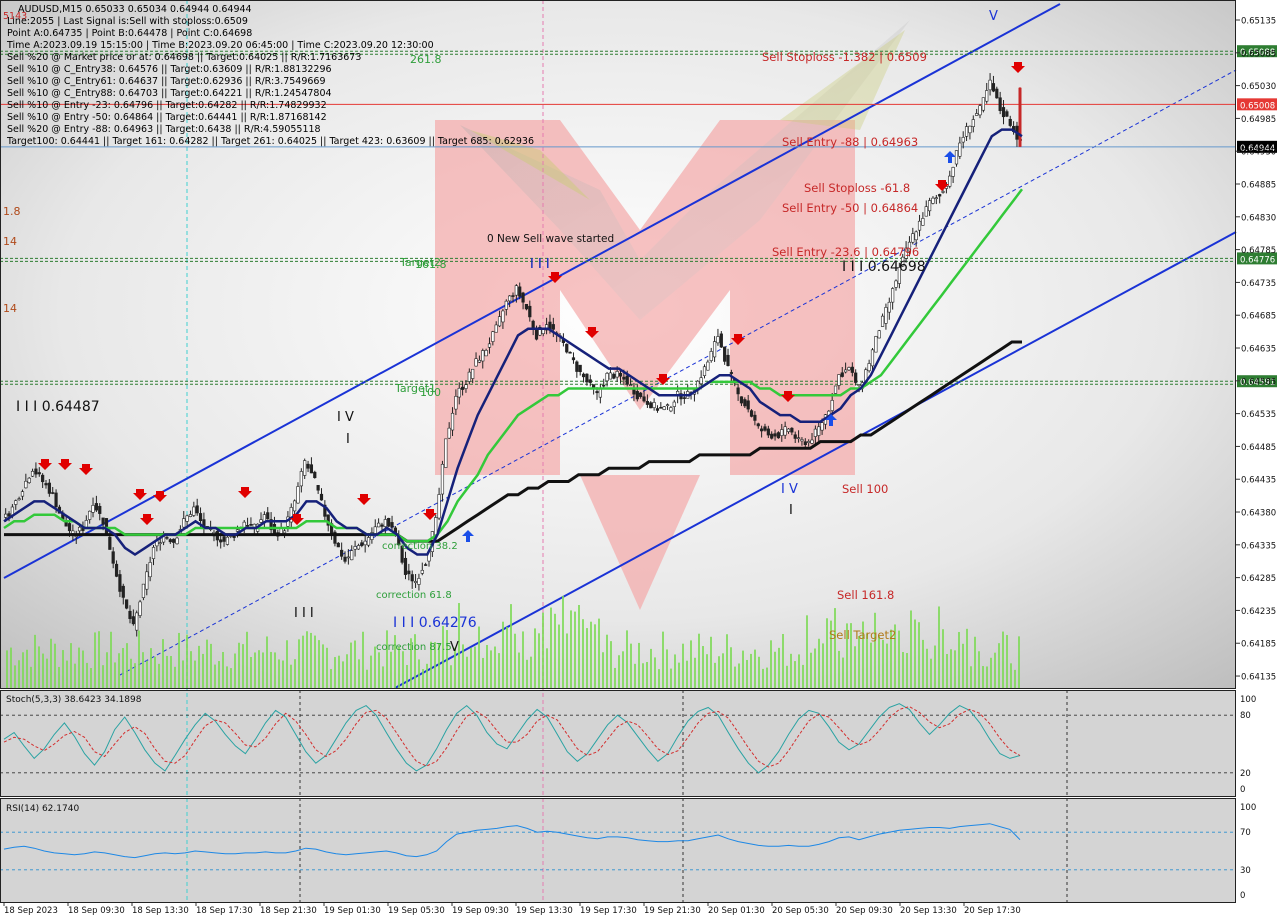  I want to click on rsi-tick-label: 30, so click(1245, 871).